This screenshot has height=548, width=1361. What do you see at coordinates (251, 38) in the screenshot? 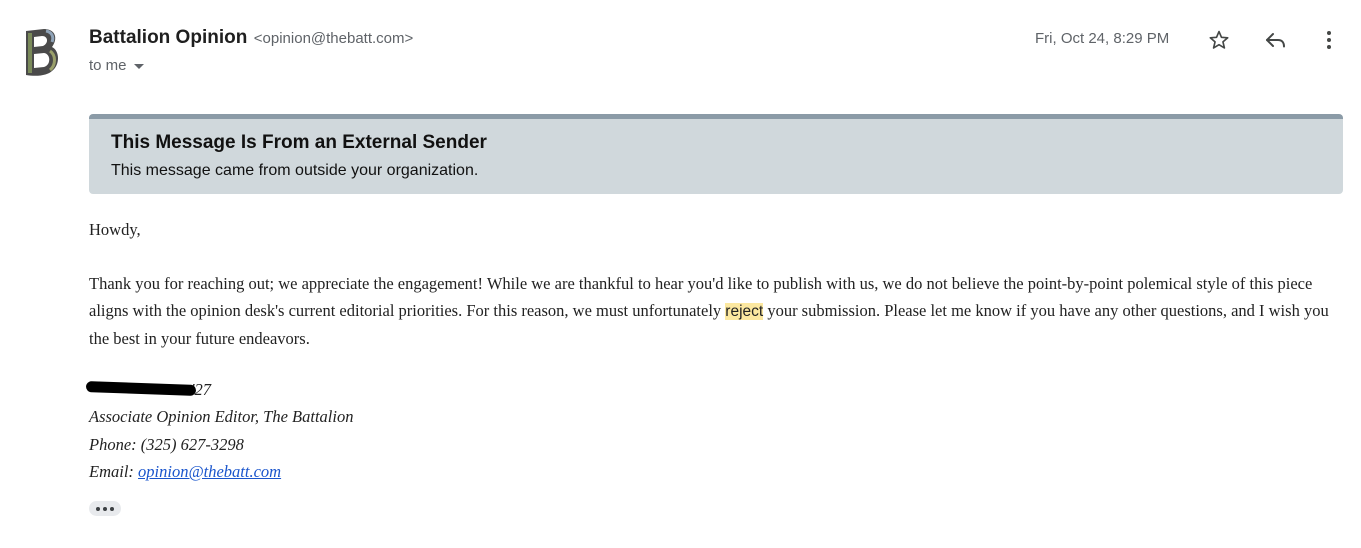
I see `sender-line: Battalion Opinion <opinion@thebatt.com>` at bounding box center [251, 38].